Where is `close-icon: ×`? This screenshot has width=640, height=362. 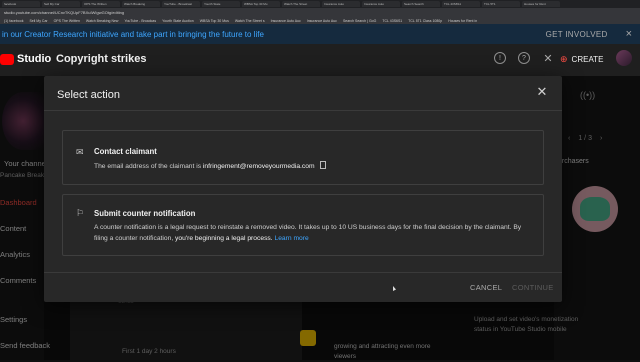
close-icon: × is located at coordinates (629, 34).